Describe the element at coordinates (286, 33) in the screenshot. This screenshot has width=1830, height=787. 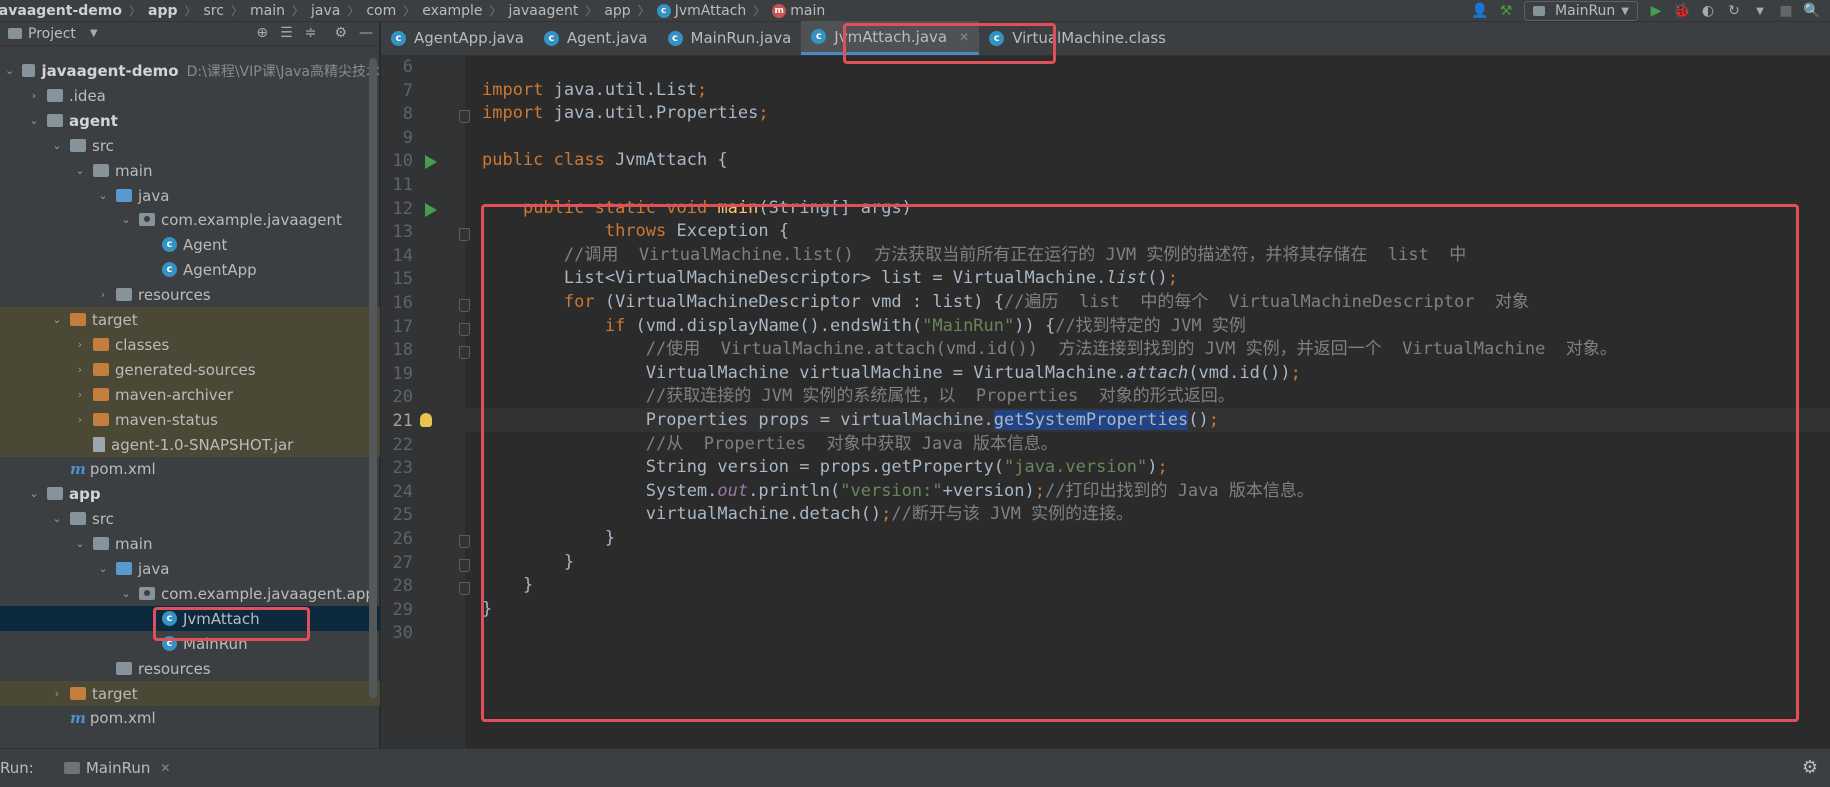
I see `expand-all-icon: ☰` at that location.